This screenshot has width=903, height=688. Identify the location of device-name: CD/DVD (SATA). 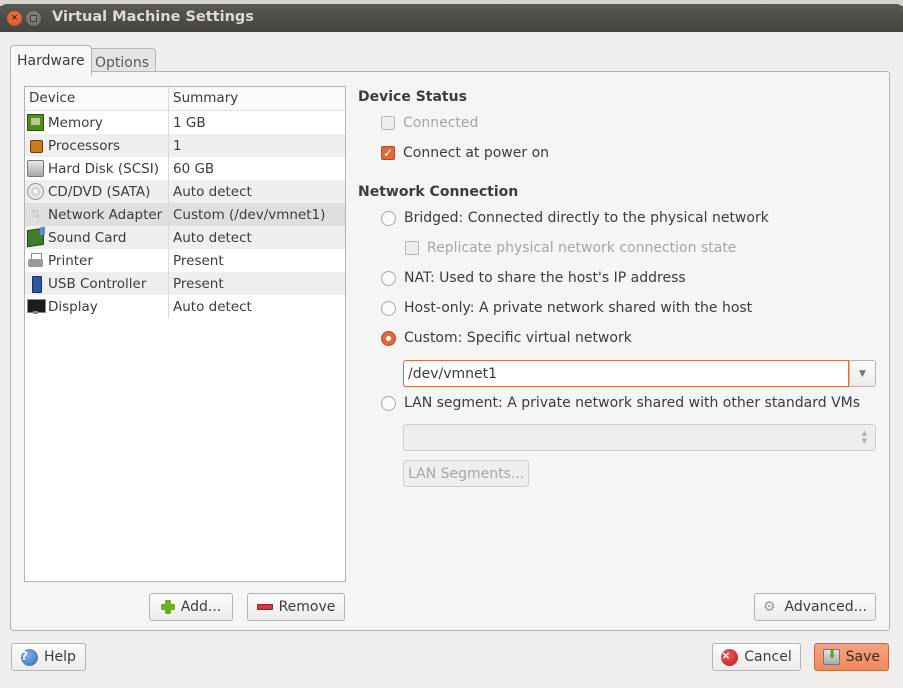
(99, 191).